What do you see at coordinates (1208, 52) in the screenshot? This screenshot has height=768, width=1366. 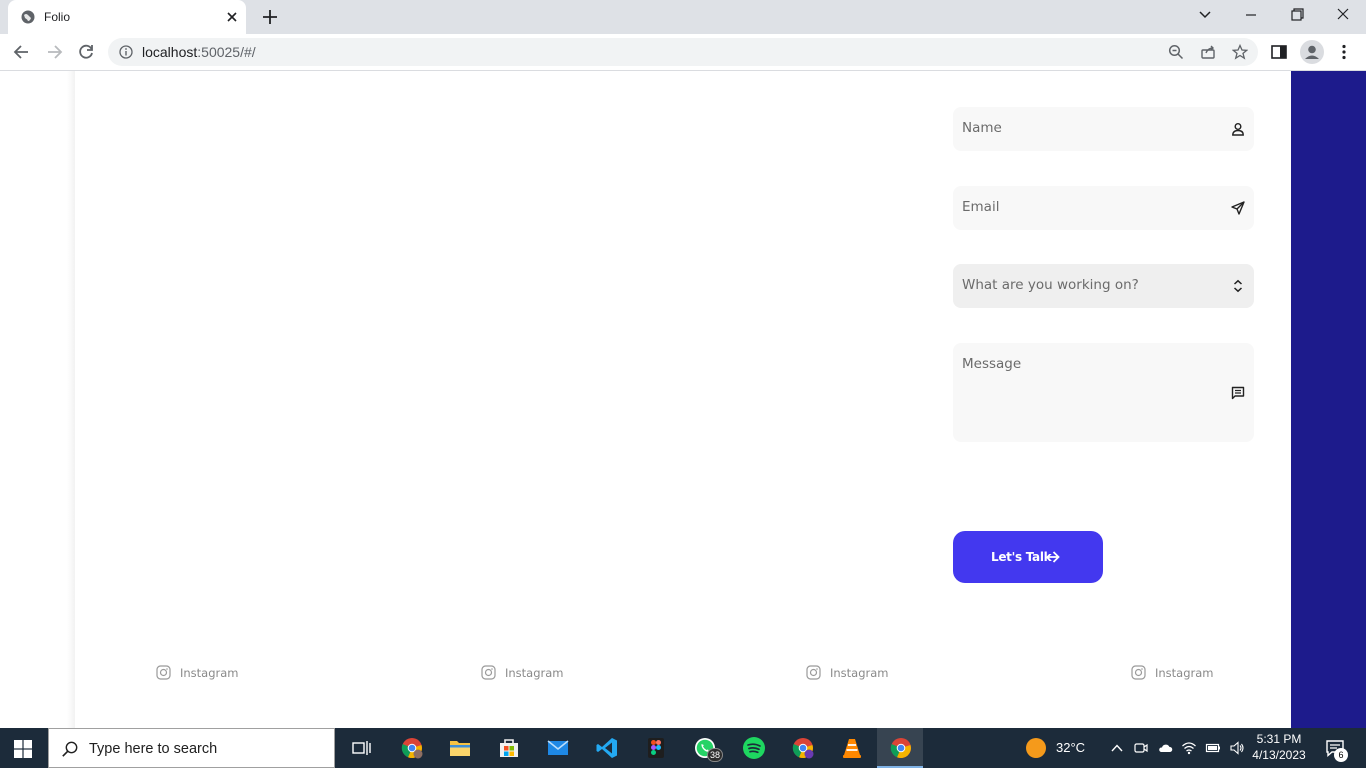 I see `share-icon` at bounding box center [1208, 52].